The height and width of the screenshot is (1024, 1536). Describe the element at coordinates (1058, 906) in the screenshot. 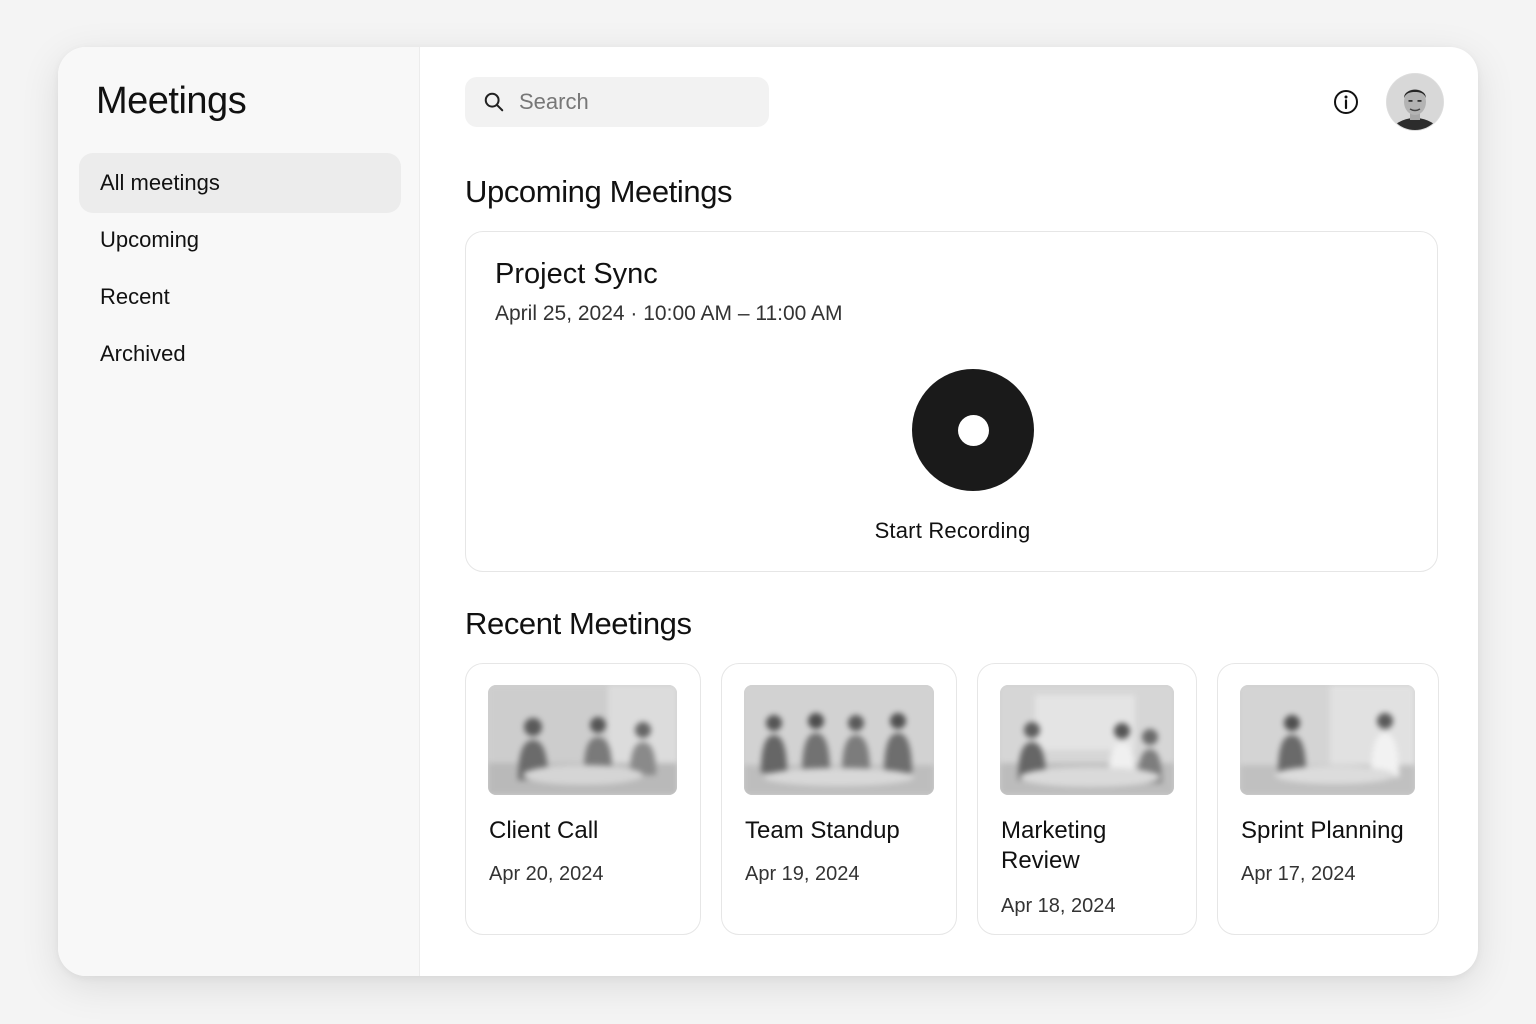

I see `card-date: Apr 18, 2024` at that location.